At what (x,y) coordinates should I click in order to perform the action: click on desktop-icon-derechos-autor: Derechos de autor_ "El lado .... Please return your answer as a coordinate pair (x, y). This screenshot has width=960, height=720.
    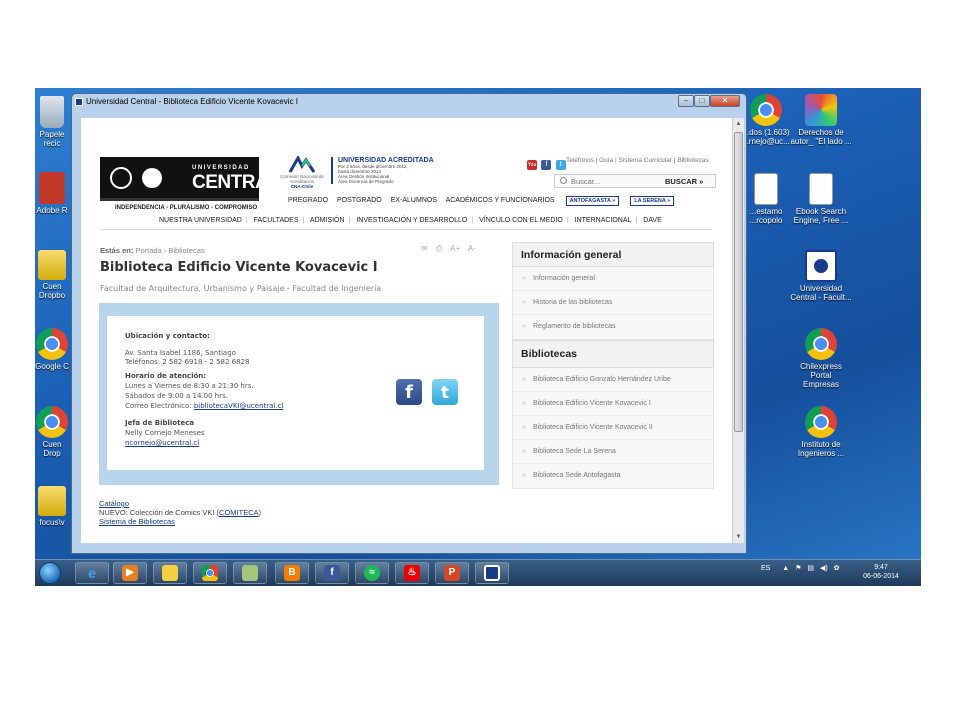
    Looking at the image, I should click on (821, 120).